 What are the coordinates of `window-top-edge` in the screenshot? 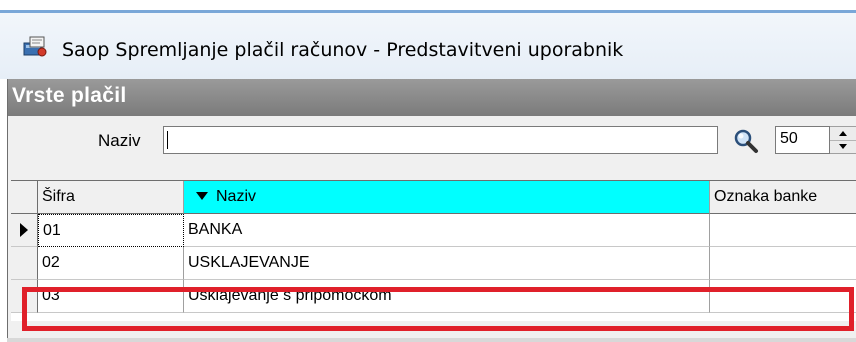 It's located at (428, 6).